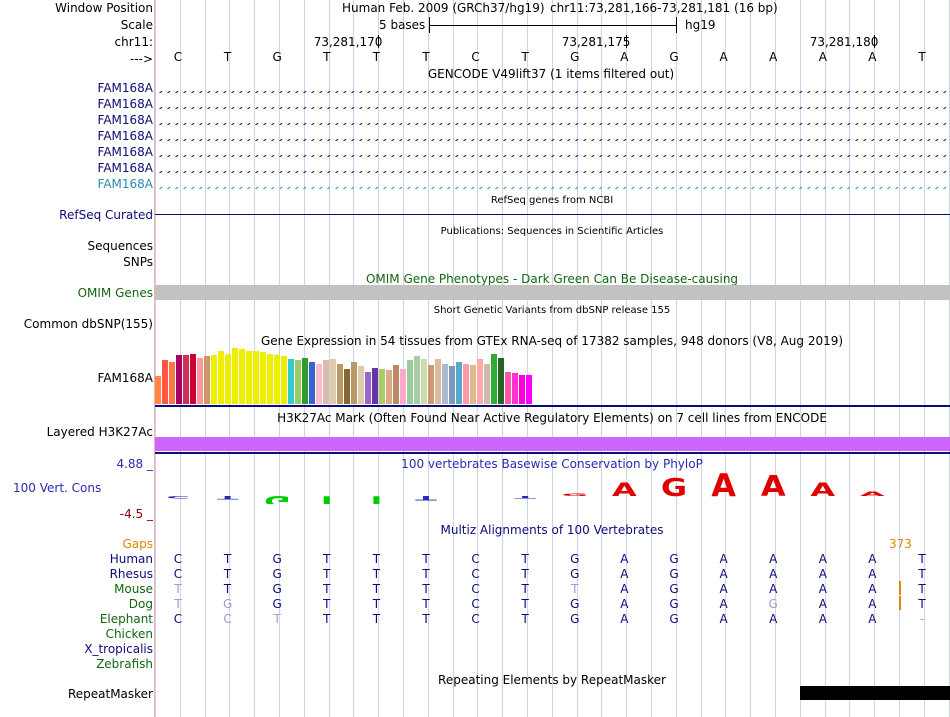 The image size is (950, 717). Describe the element at coordinates (875, 693) in the screenshot. I see `repeatmasker-feature` at that location.